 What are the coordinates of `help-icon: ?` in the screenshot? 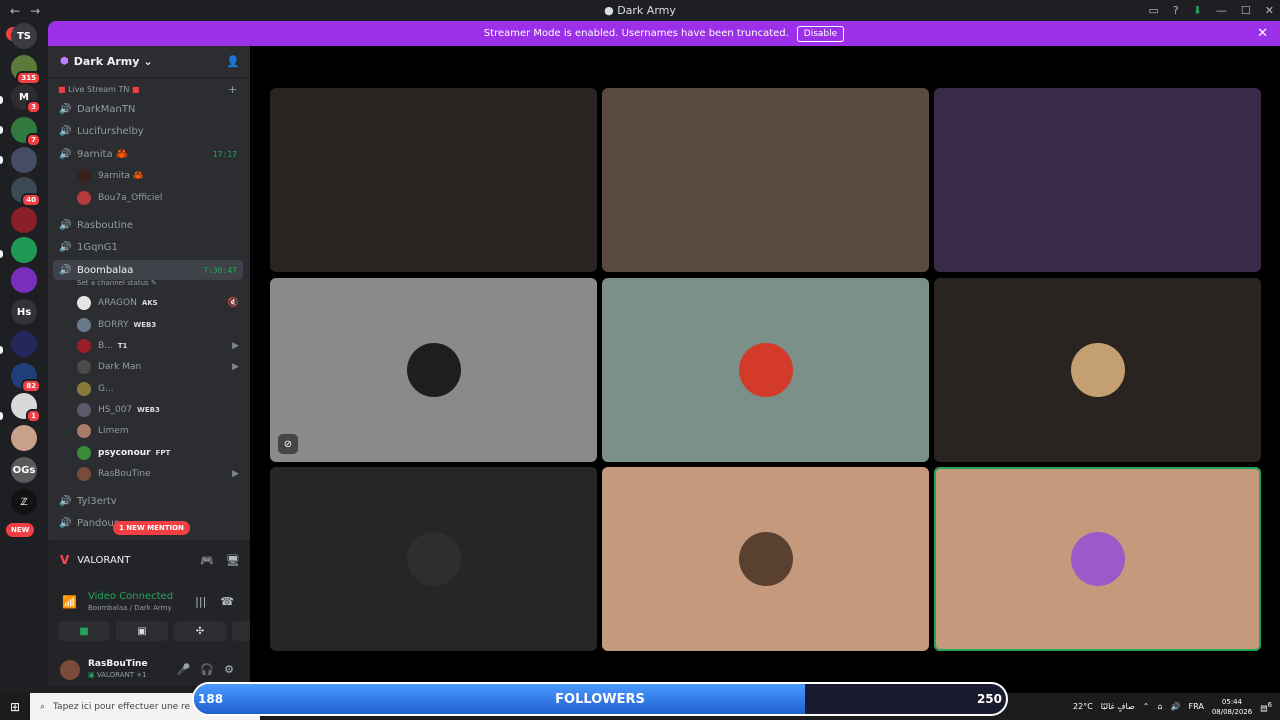 It's located at (1176, 10).